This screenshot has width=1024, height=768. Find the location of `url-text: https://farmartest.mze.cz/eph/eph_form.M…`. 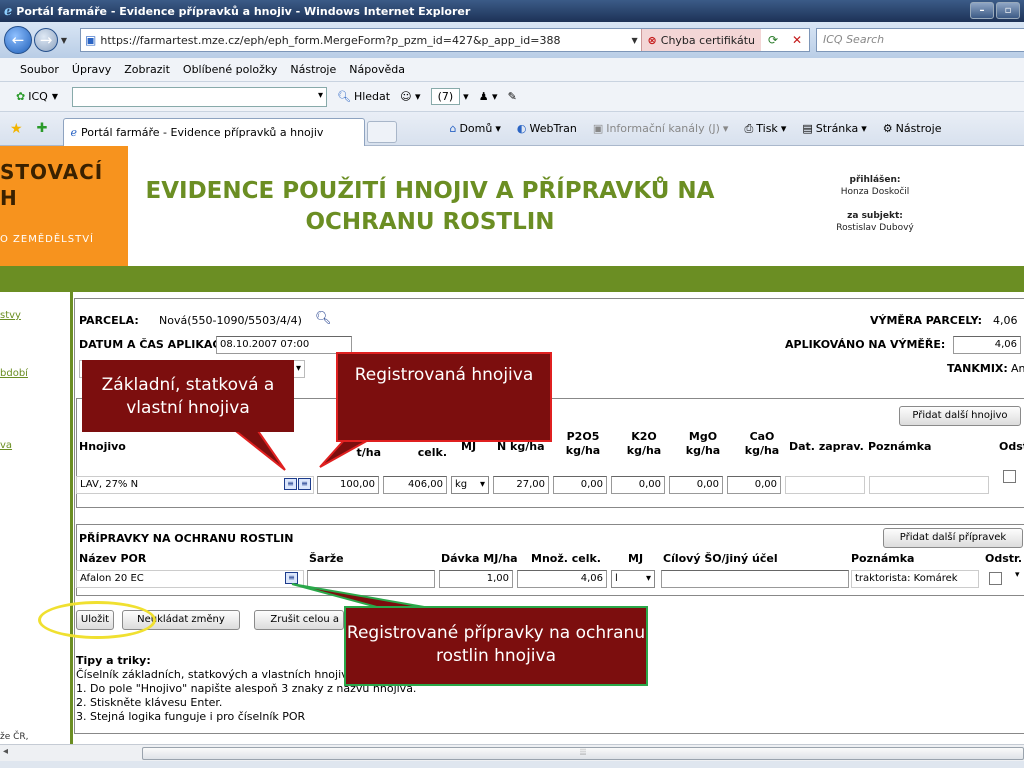

url-text: https://farmartest.mze.cz/eph/eph_form.M… is located at coordinates (364, 40).